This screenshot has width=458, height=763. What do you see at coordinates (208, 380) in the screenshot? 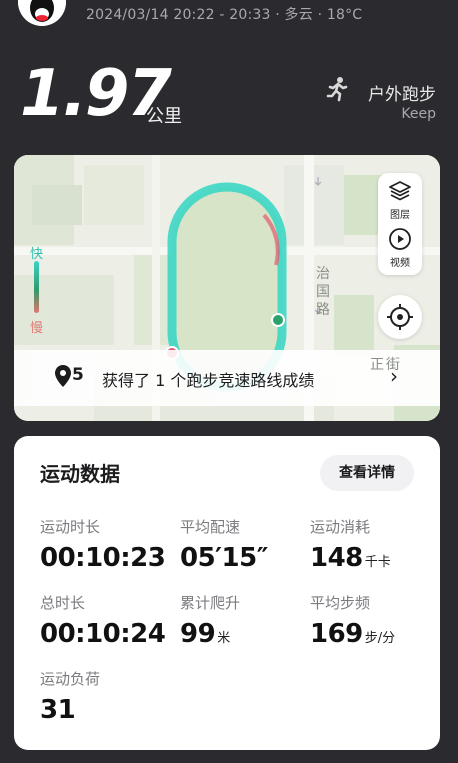
I see `route-achievement-text: 获得了 1 个跑步竞速路线成绩` at bounding box center [208, 380].